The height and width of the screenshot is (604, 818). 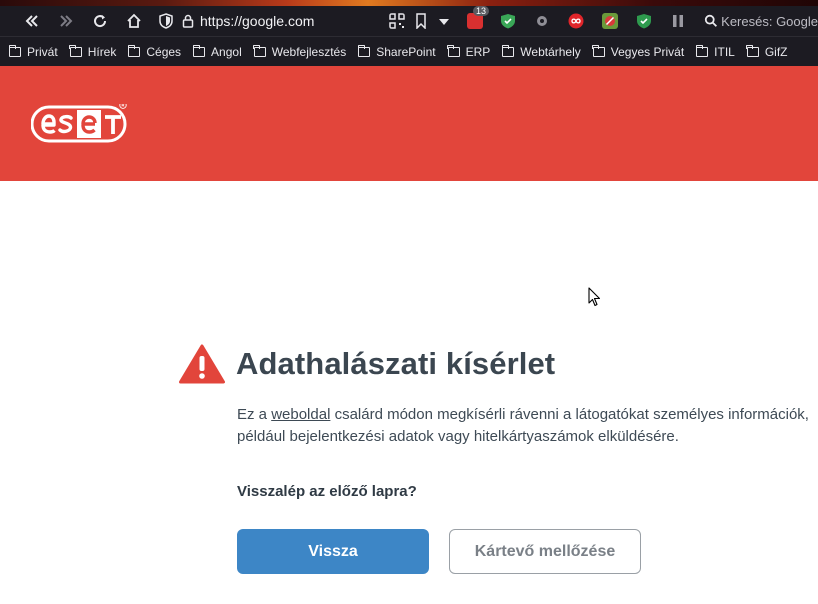 I want to click on adblock-shield-icon, so click(x=508, y=21).